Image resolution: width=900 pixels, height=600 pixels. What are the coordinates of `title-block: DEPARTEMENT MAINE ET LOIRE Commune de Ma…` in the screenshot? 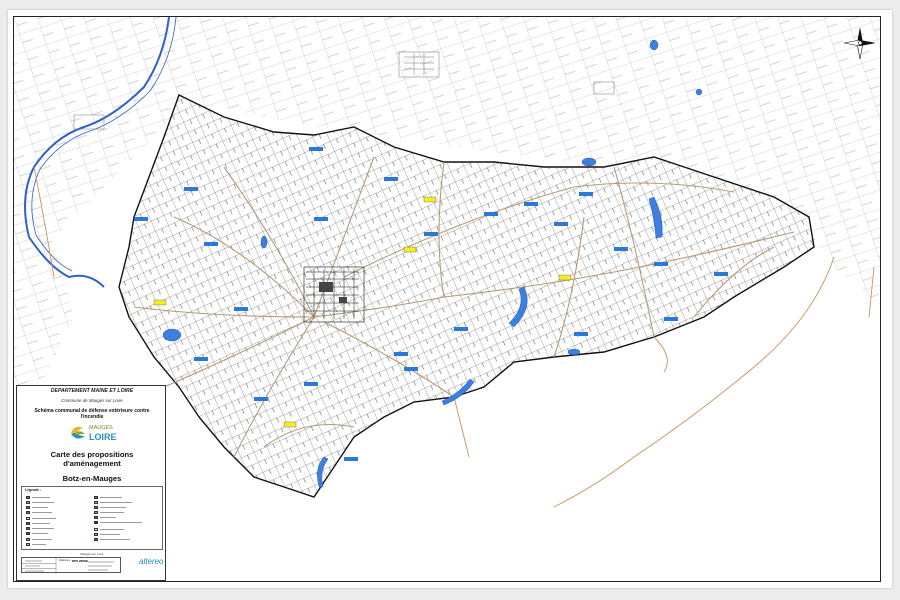 It's located at (91, 483).